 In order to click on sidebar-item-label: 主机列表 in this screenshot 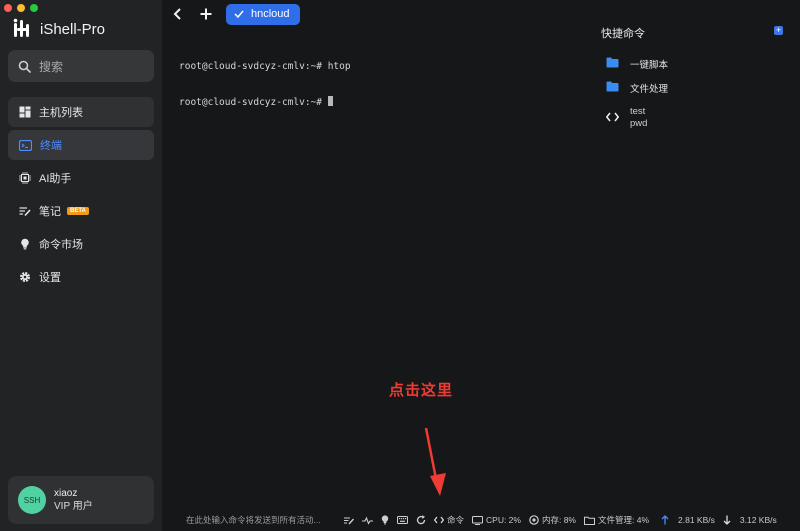, I will do `click(61, 113)`.